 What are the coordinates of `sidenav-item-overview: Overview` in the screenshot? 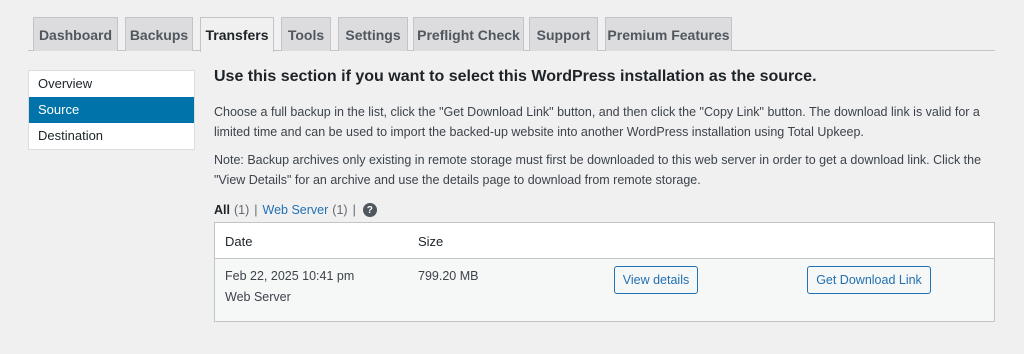 It's located at (111, 84).